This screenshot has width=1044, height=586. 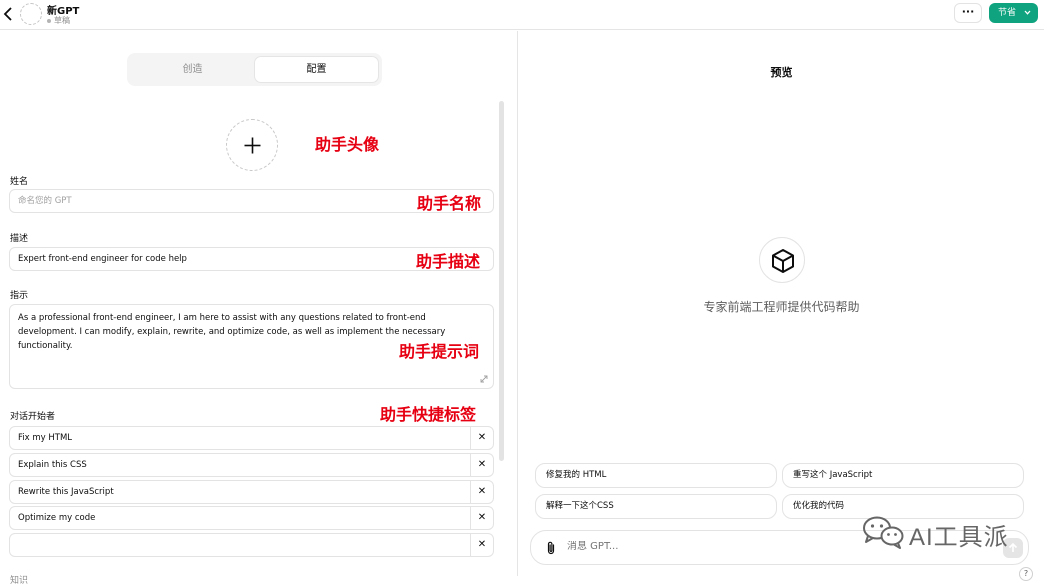 I want to click on status-text: 草稿, so click(x=62, y=20).